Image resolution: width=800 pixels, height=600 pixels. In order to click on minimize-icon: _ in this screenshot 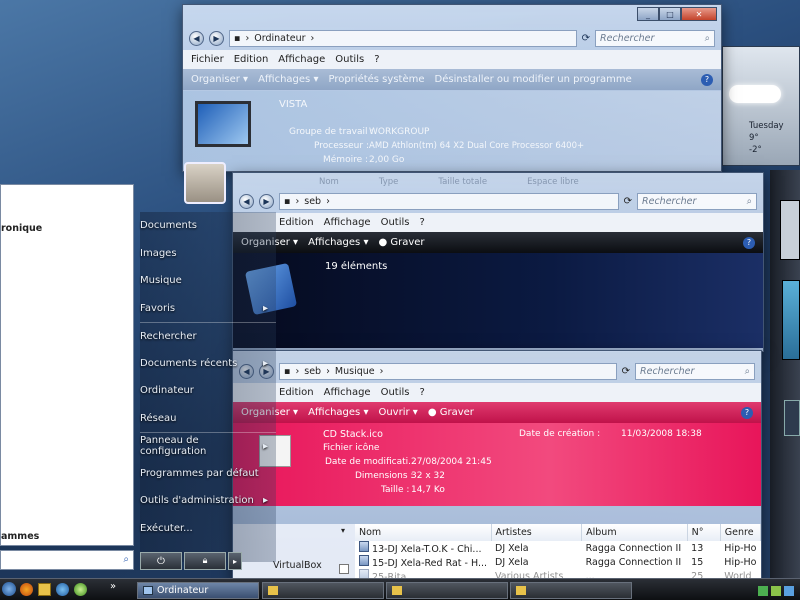, I will do `click(648, 14)`.